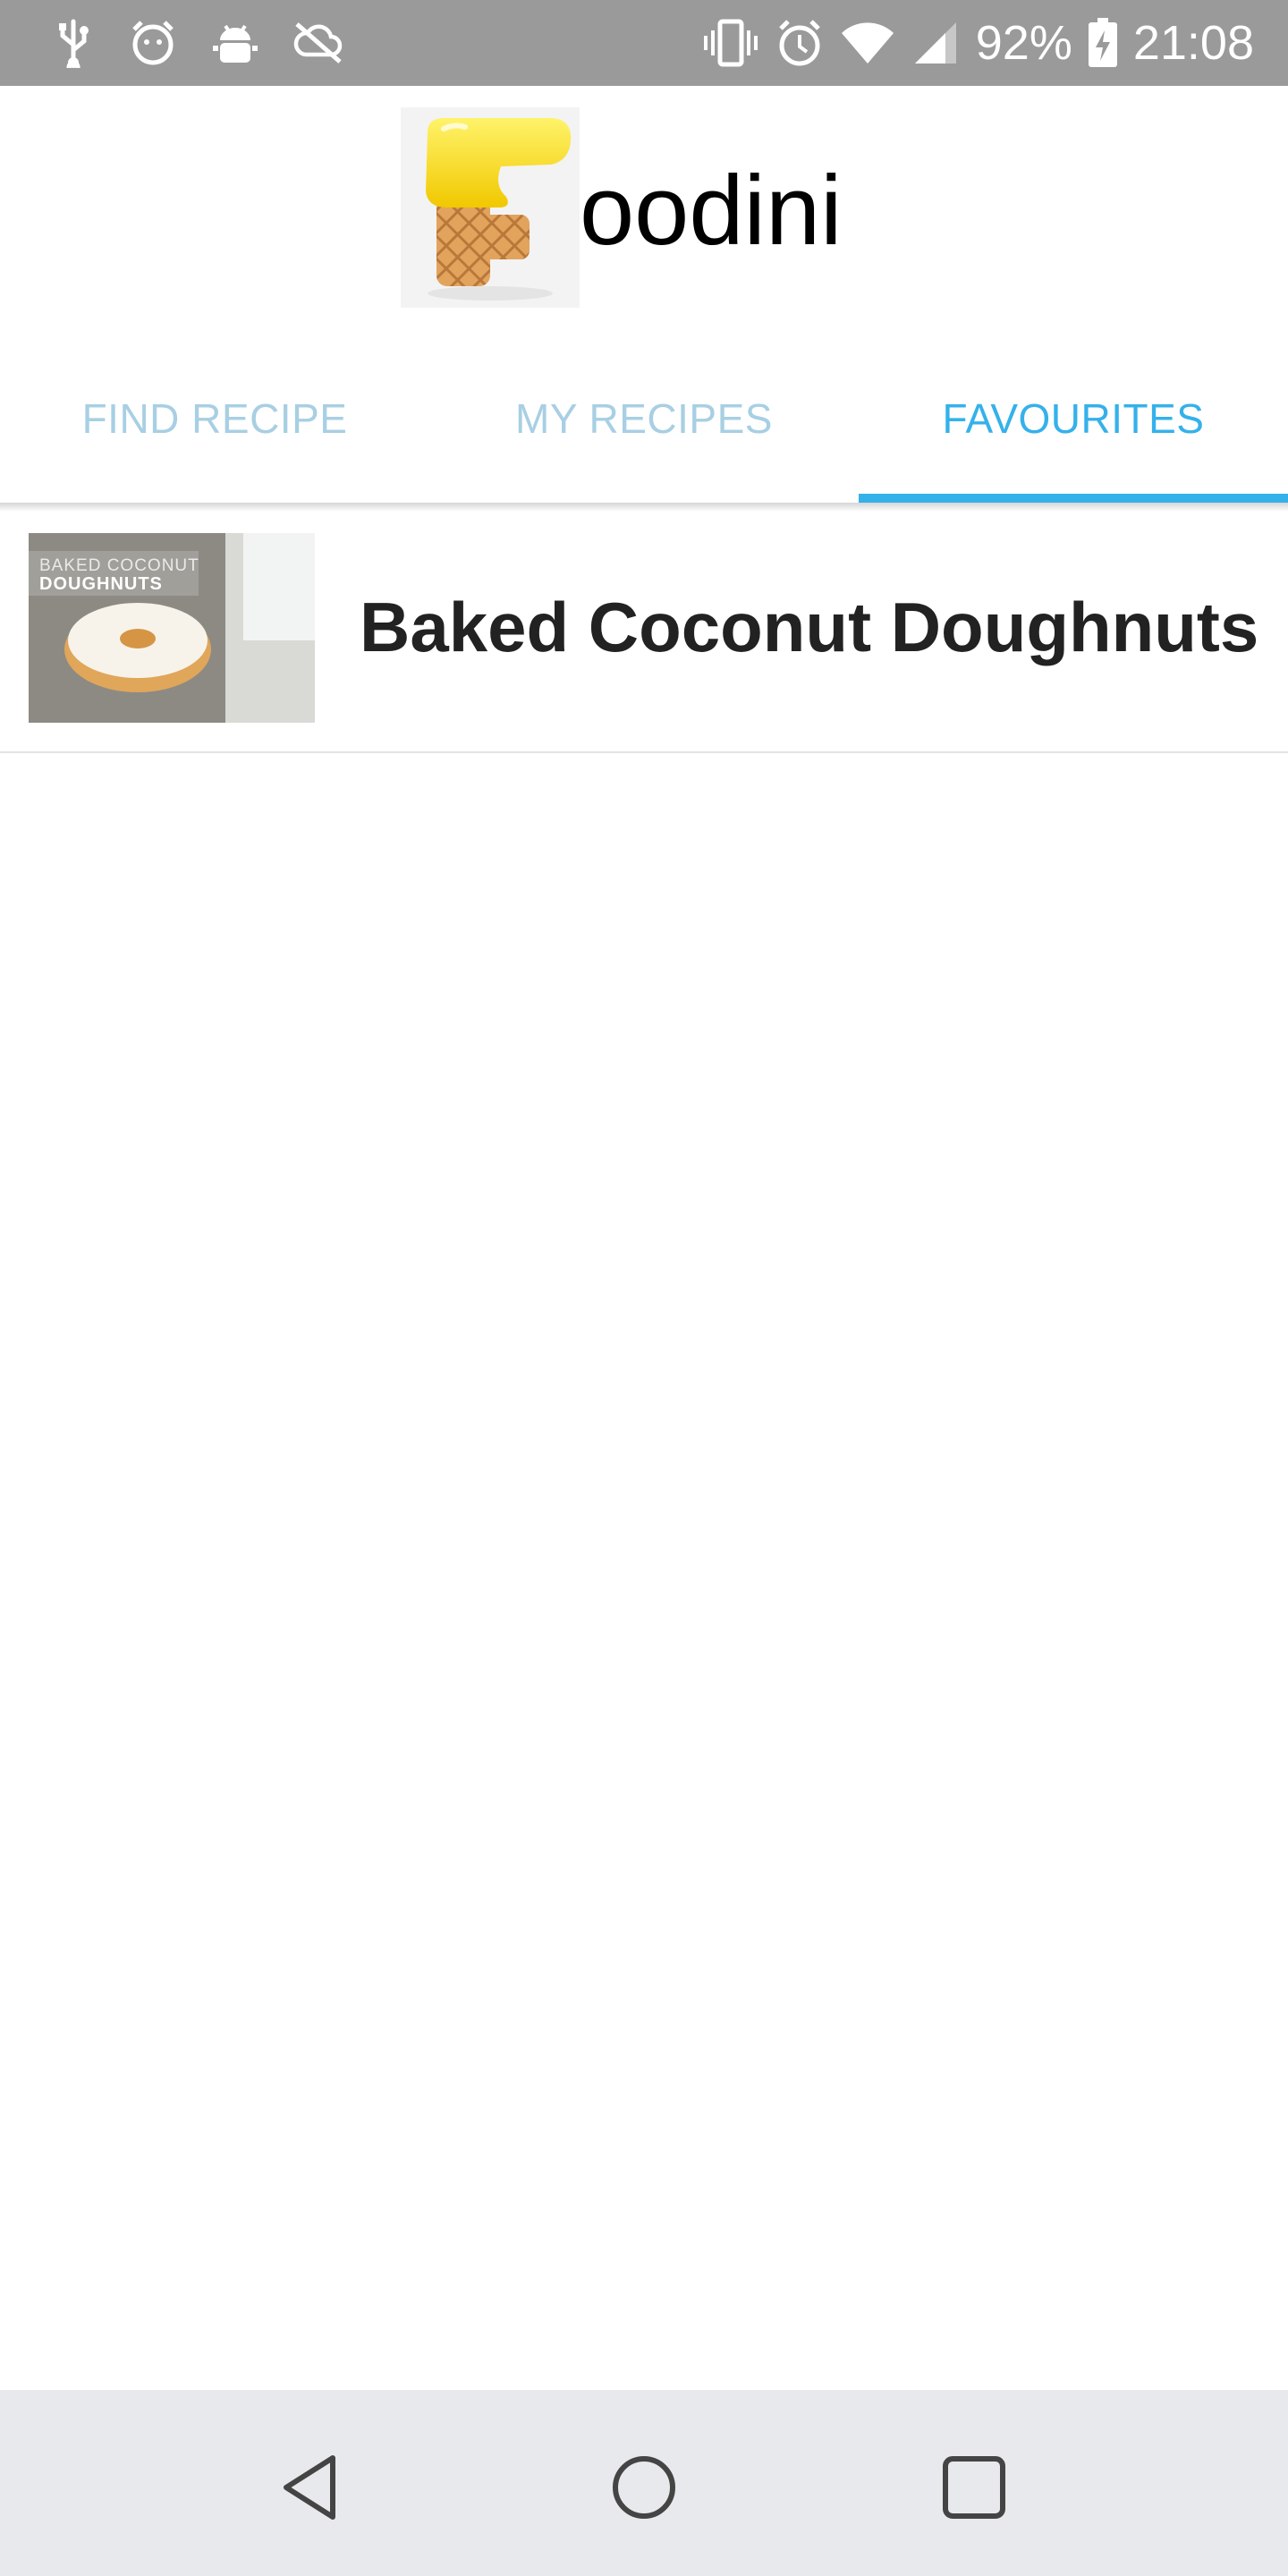  What do you see at coordinates (73, 43) in the screenshot?
I see `usb-icon` at bounding box center [73, 43].